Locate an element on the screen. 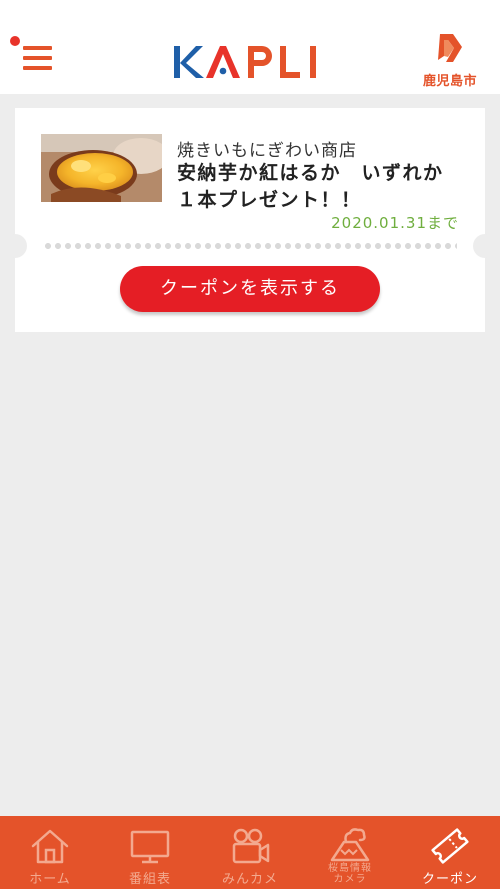  app-header: 鹿児島市 is located at coordinates (250, 47).